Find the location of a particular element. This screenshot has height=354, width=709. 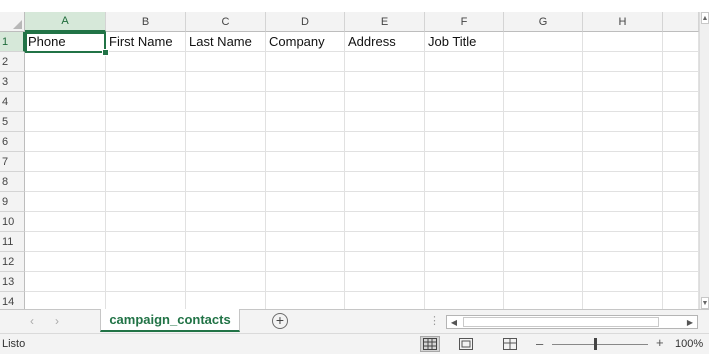

tab-split-handle: ⋮ is located at coordinates (434, 320).